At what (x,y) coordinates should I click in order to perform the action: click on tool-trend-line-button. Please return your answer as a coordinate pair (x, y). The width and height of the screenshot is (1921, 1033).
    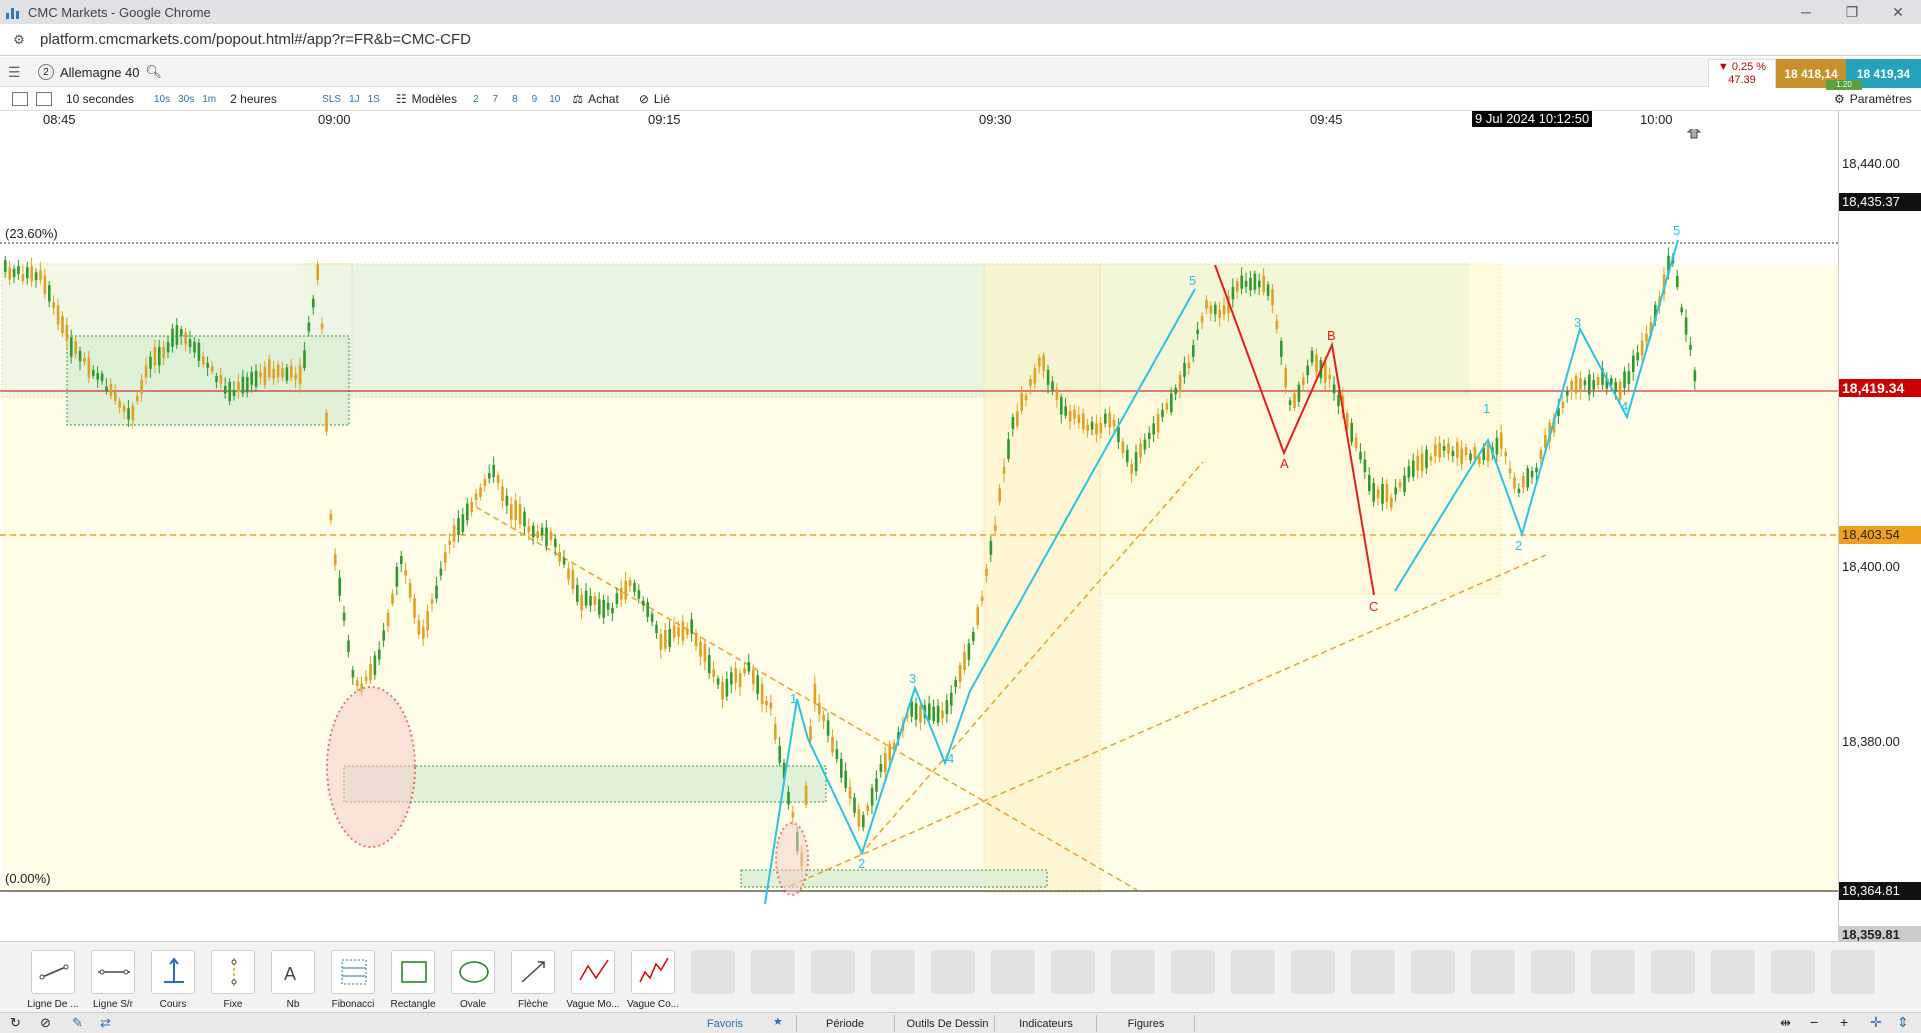
    Looking at the image, I should click on (53, 972).